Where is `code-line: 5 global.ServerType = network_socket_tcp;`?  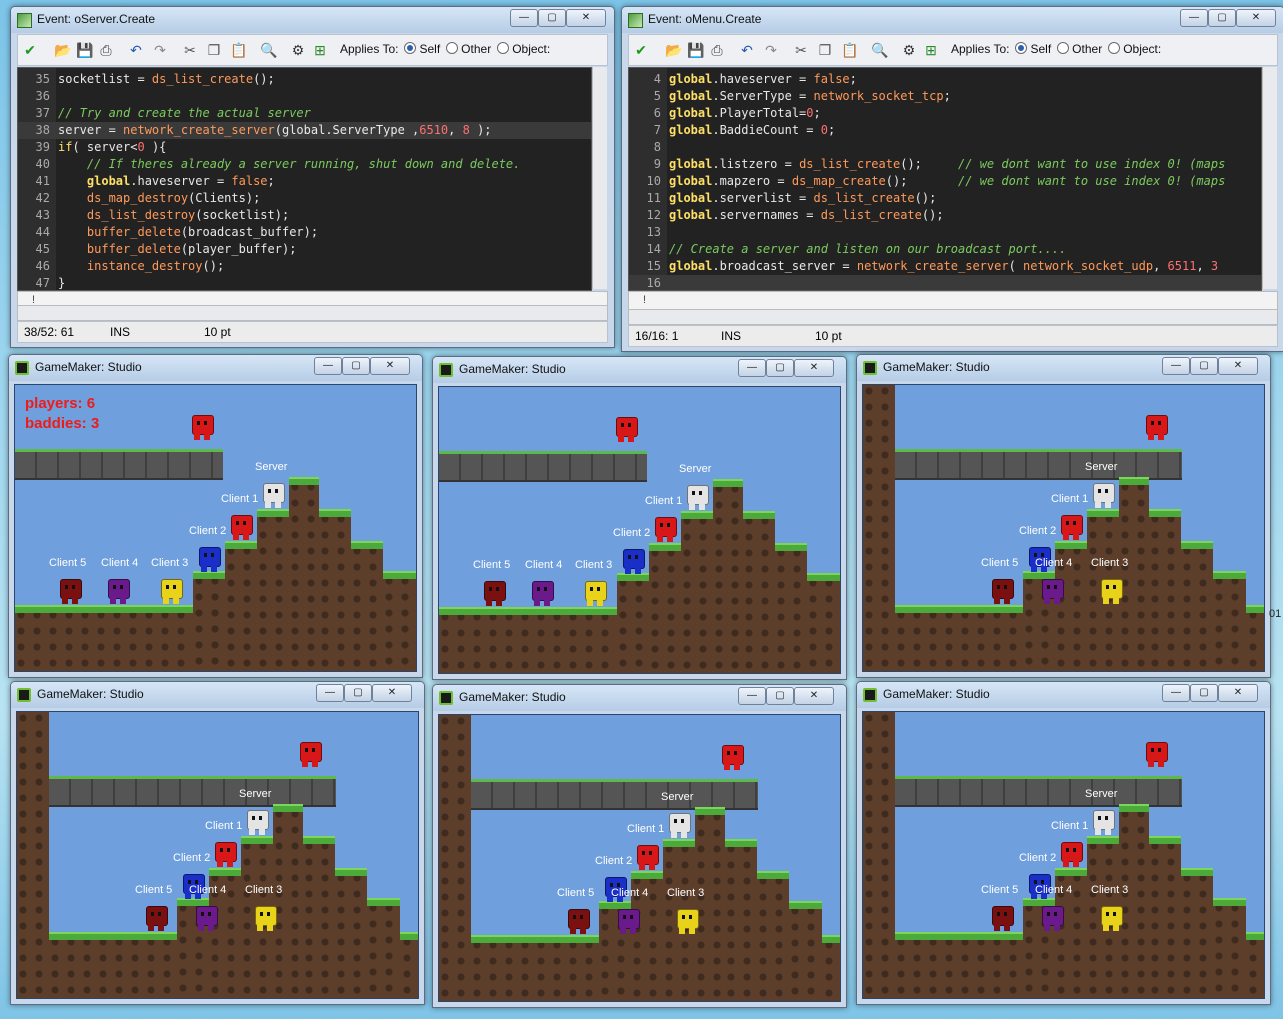
code-line: 5 global.ServerType = network_socket_tcp; is located at coordinates (945, 96).